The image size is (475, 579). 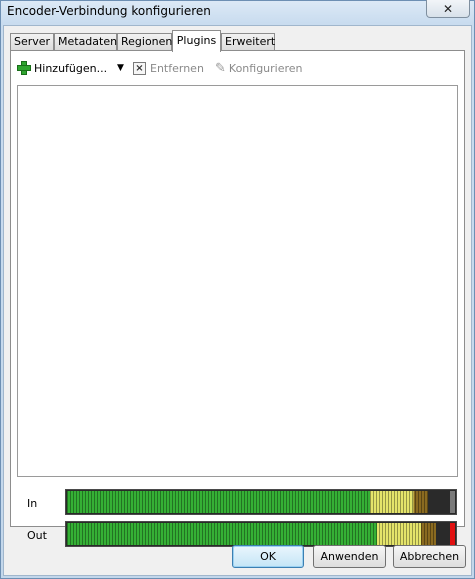 I want to click on add-plugin-dropdown-button: ▼, so click(x=118, y=68).